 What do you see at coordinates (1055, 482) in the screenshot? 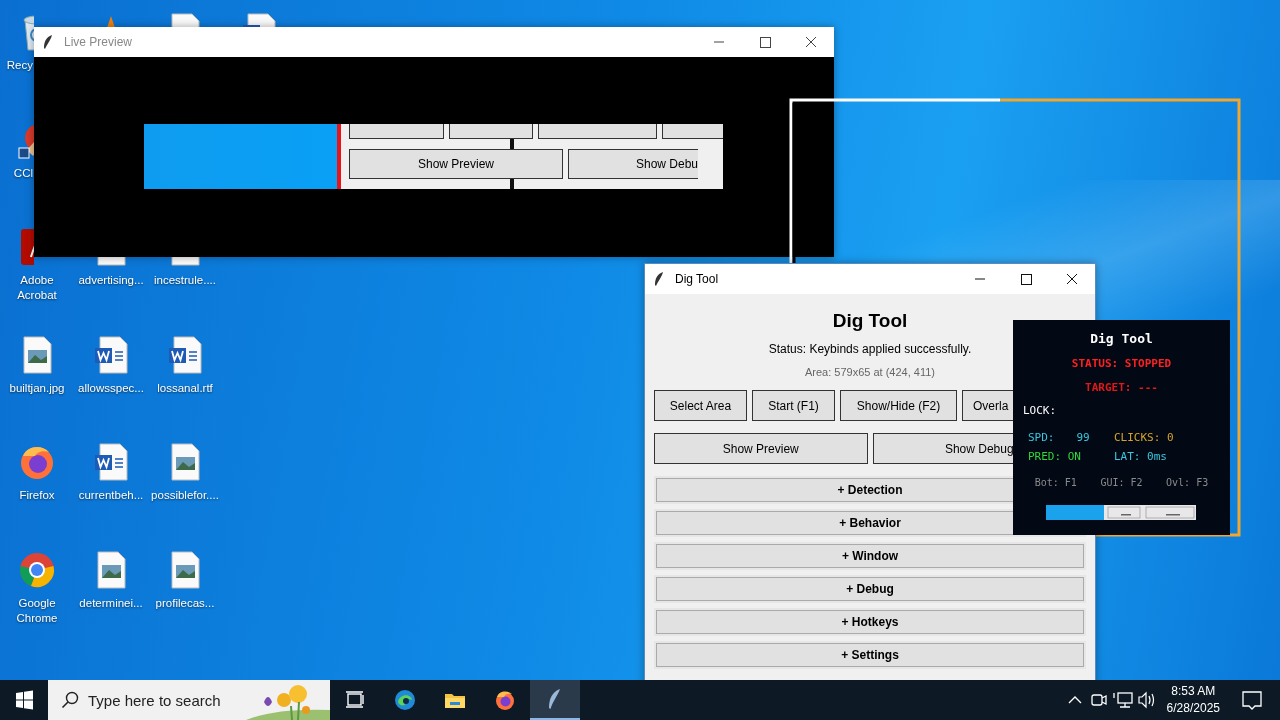
I see `hotkey-hint: Bot: F1` at bounding box center [1055, 482].